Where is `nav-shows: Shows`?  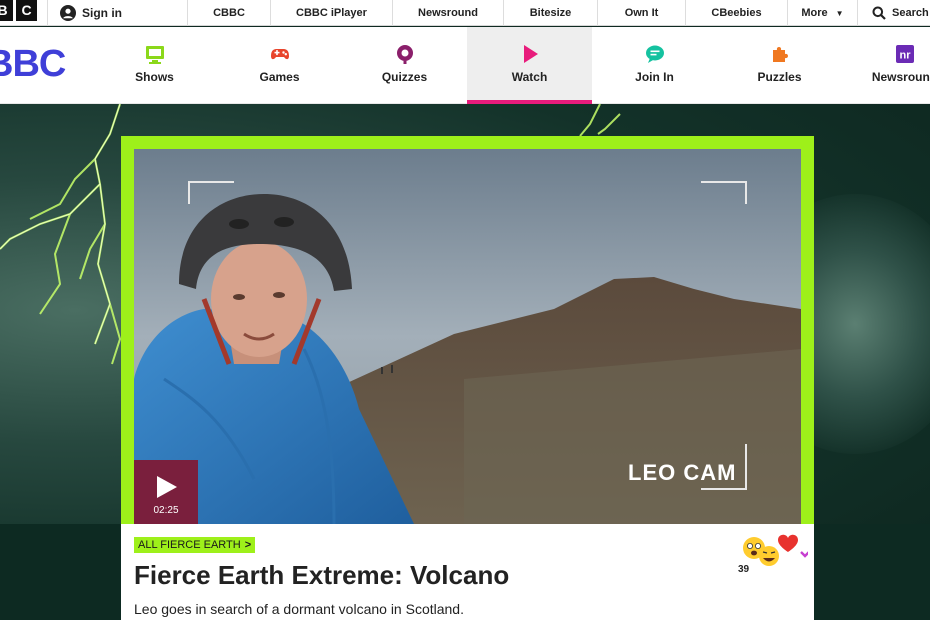
nav-shows: Shows is located at coordinates (154, 65).